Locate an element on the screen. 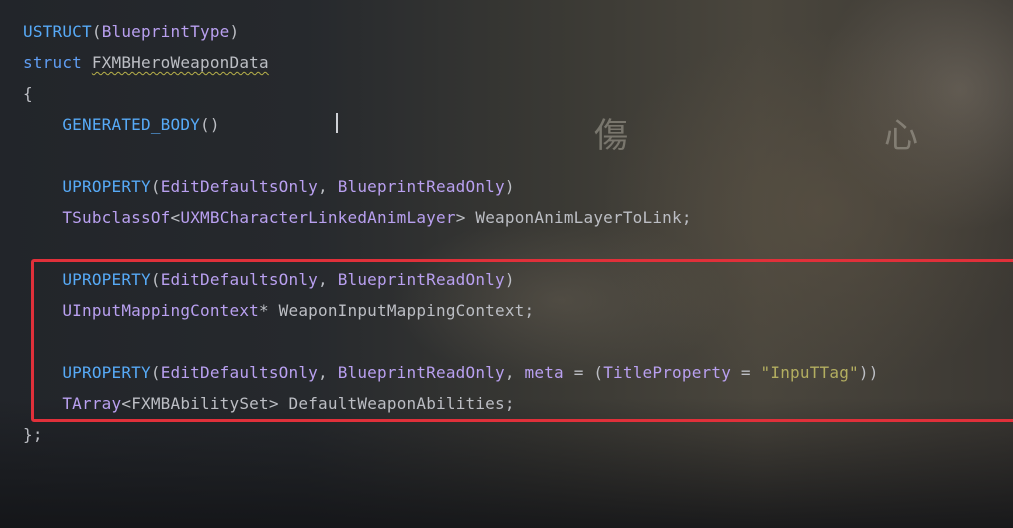 The height and width of the screenshot is (528, 1013). code-line: { is located at coordinates (451, 93).